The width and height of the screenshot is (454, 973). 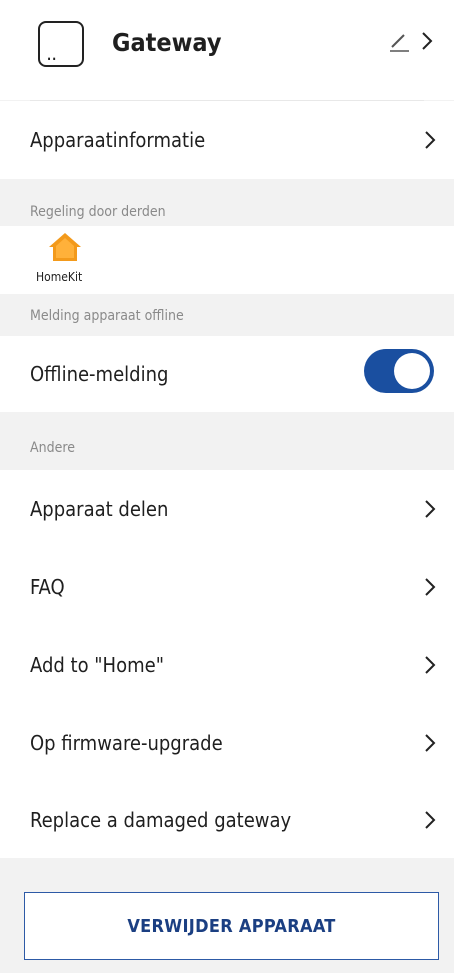 What do you see at coordinates (61, 44) in the screenshot?
I see `device-icon: ..` at bounding box center [61, 44].